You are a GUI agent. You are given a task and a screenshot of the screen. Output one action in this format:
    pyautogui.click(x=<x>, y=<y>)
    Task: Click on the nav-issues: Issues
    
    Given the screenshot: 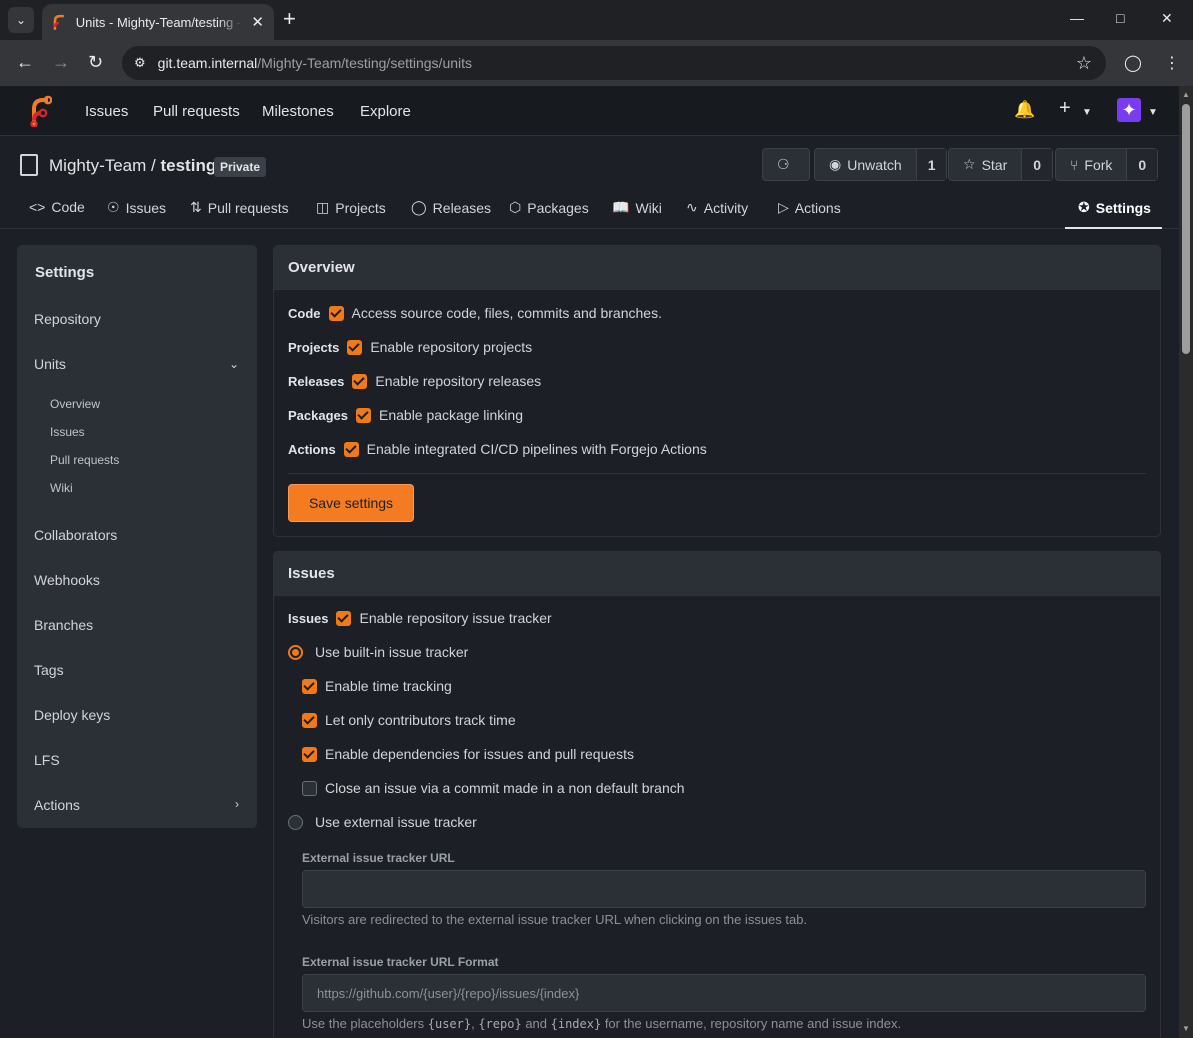 What is the action you would take?
    pyautogui.click(x=106, y=111)
    